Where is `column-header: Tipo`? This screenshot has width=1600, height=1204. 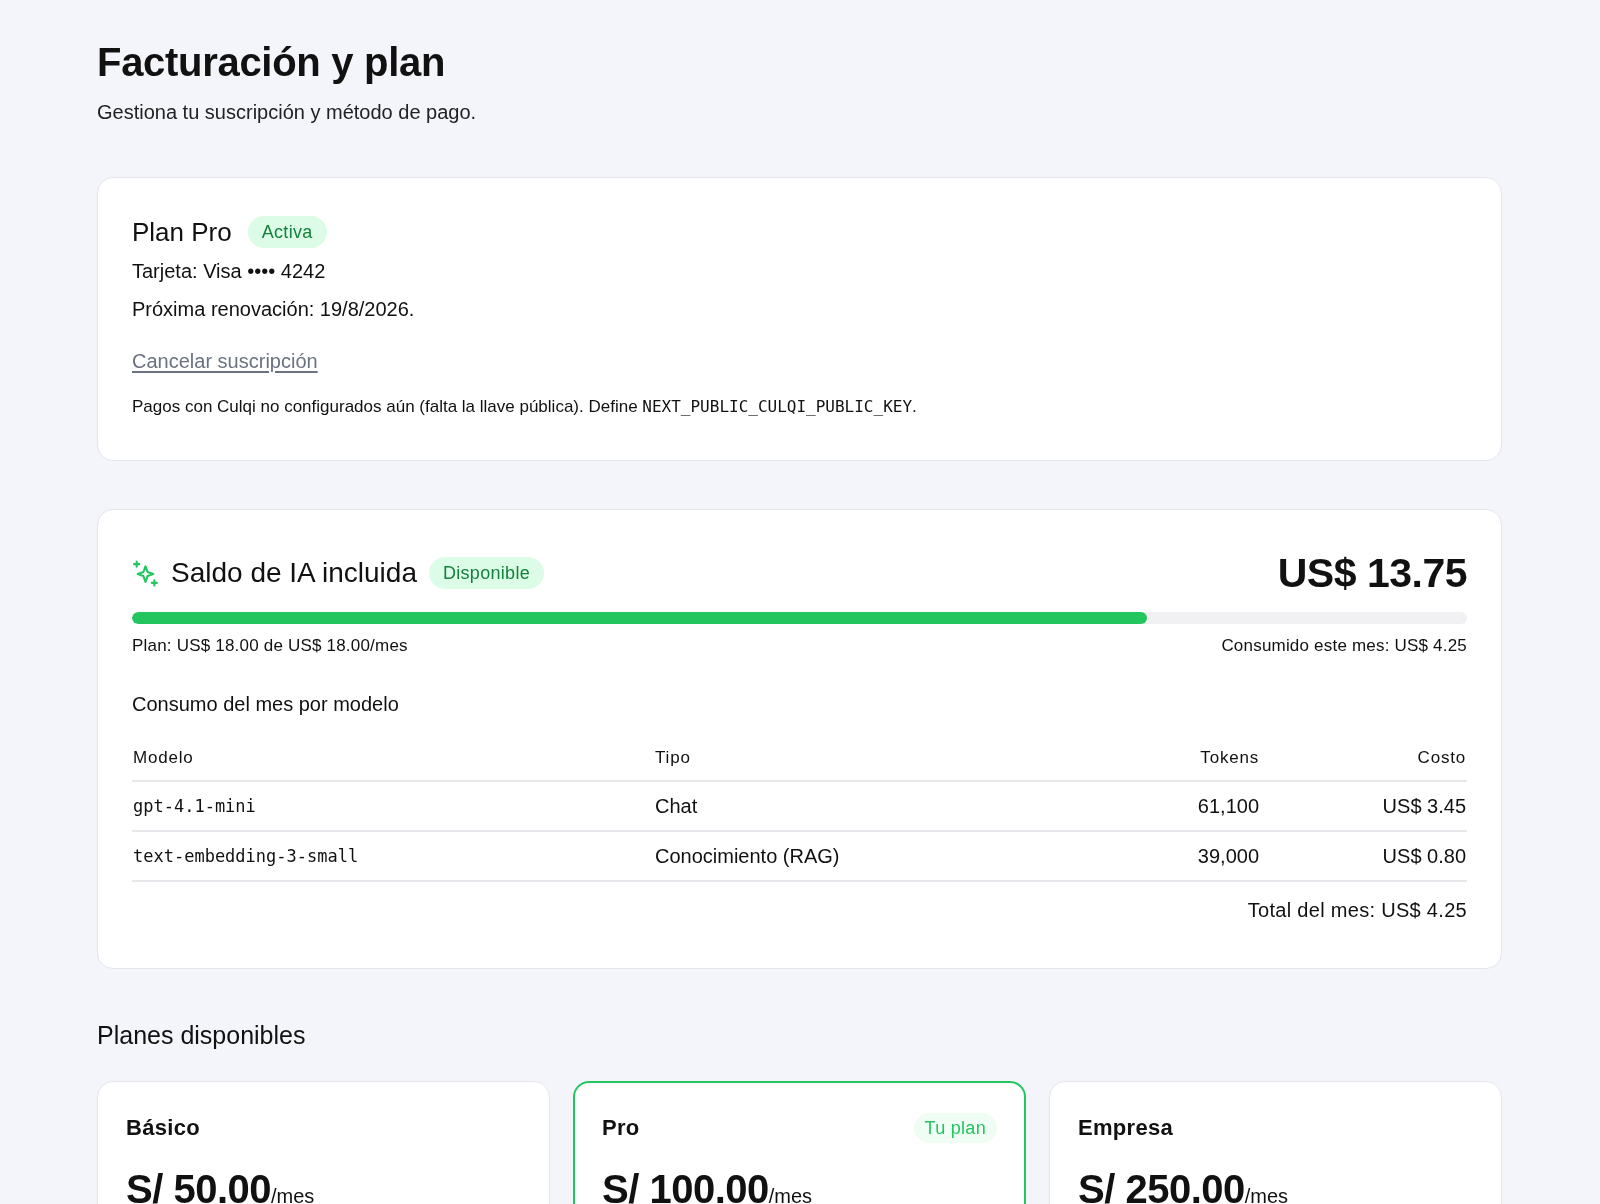
column-header: Tipo is located at coordinates (673, 758).